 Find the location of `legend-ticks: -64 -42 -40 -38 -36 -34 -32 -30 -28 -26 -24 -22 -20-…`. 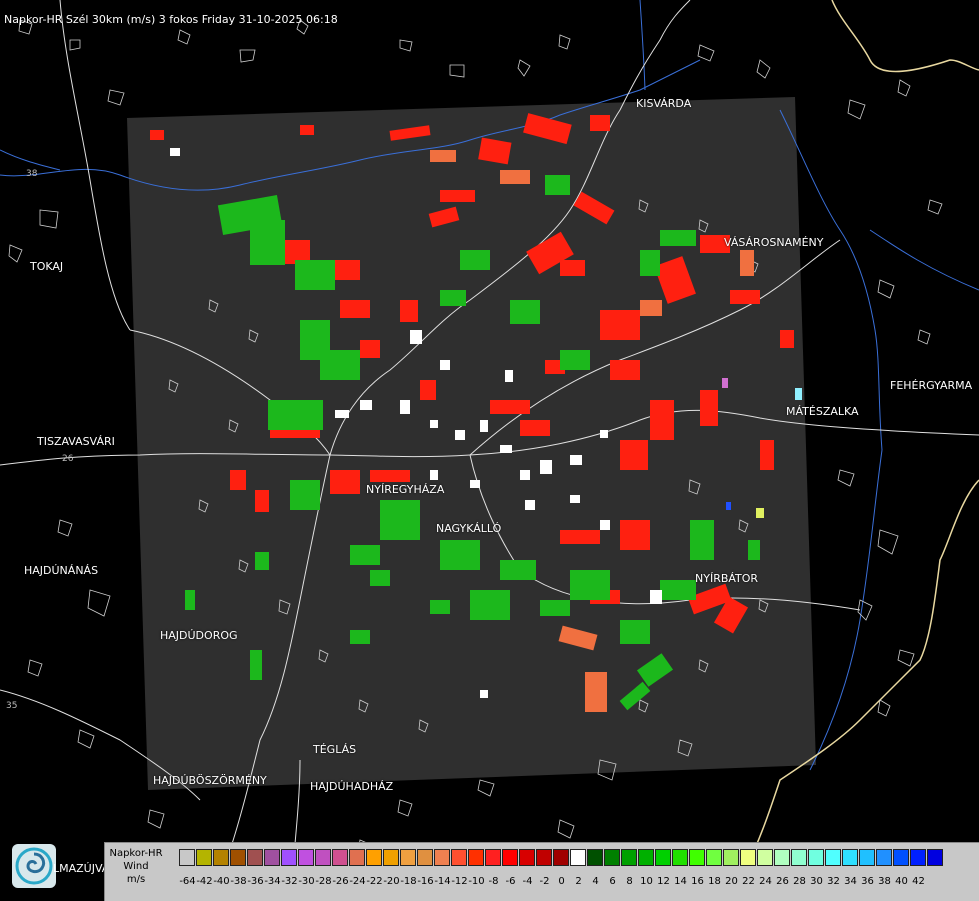

legend-ticks: -64 -42 -40 -38 -36 -34 -32 -30 -28 -26 -24 -22 -20-… is located at coordinates (553, 883).